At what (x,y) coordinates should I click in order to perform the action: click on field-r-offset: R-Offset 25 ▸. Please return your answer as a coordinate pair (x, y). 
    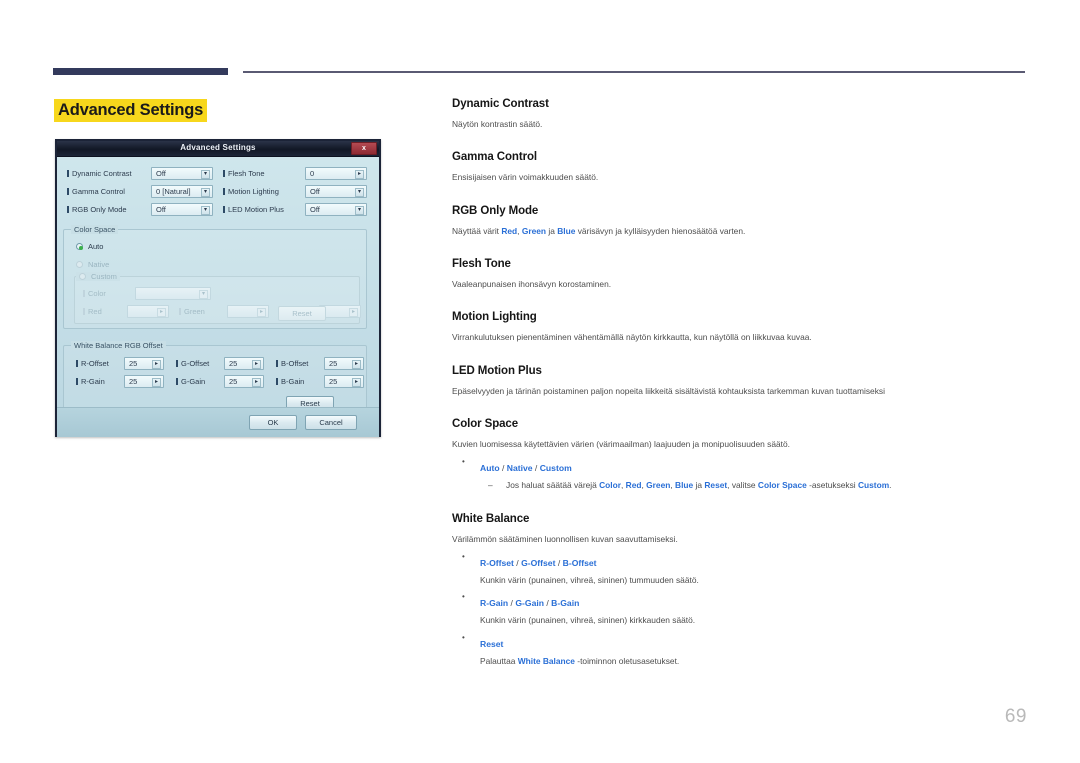
    Looking at the image, I should click on (122, 364).